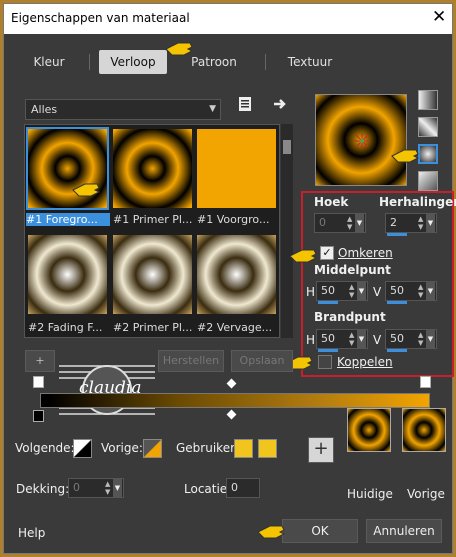  Describe the element at coordinates (426, 494) in the screenshot. I see `vorige2-label: Vorige` at that location.